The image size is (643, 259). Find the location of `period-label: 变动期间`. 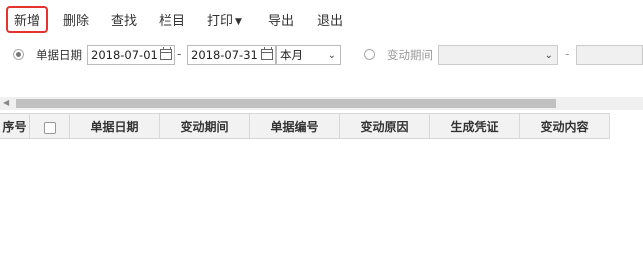

period-label: 变动期间 is located at coordinates (410, 55).